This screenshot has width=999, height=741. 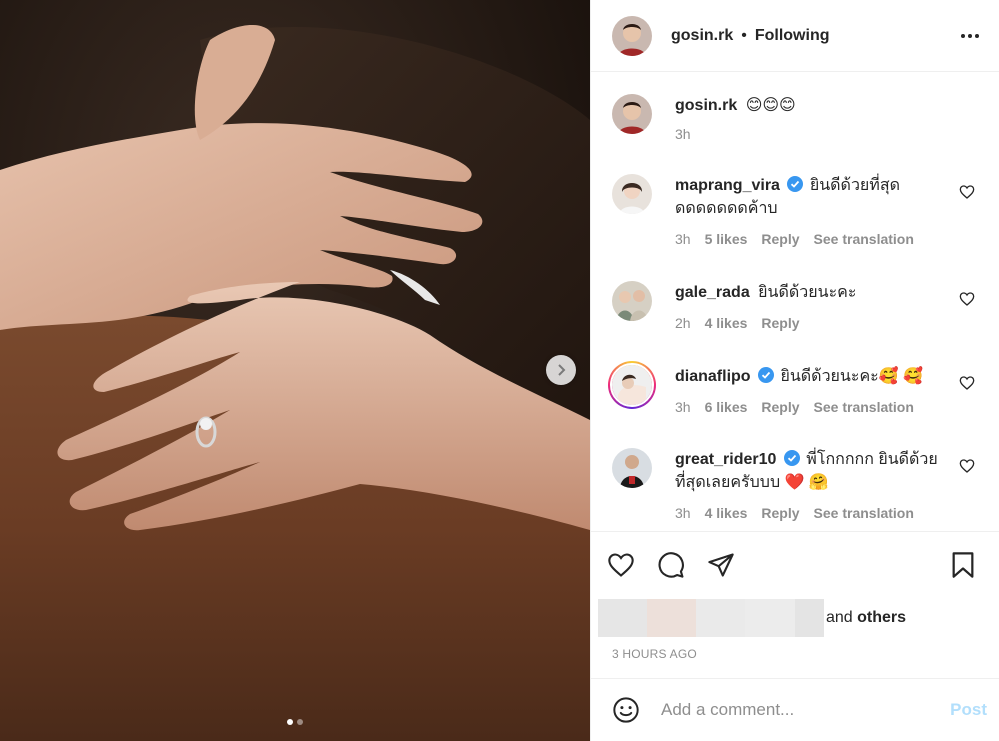 What do you see at coordinates (795, 565) in the screenshot?
I see `action-icon-row` at bounding box center [795, 565].